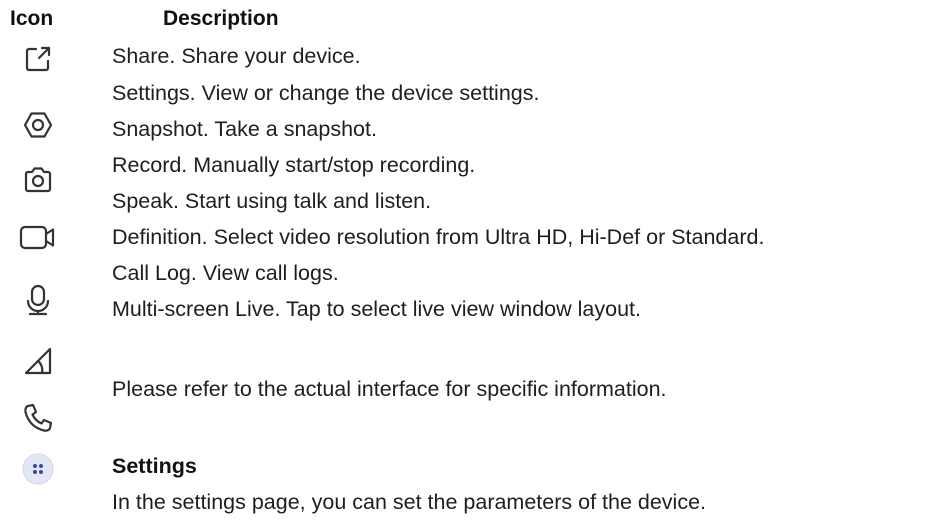 The height and width of the screenshot is (527, 938). What do you see at coordinates (38, 180) in the screenshot?
I see `camera-icon` at bounding box center [38, 180].